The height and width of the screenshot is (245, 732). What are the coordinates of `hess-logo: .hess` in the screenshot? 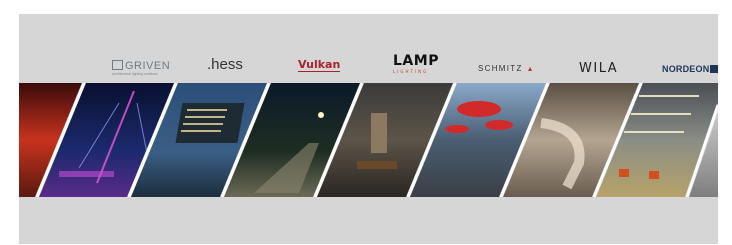 It's located at (225, 64).